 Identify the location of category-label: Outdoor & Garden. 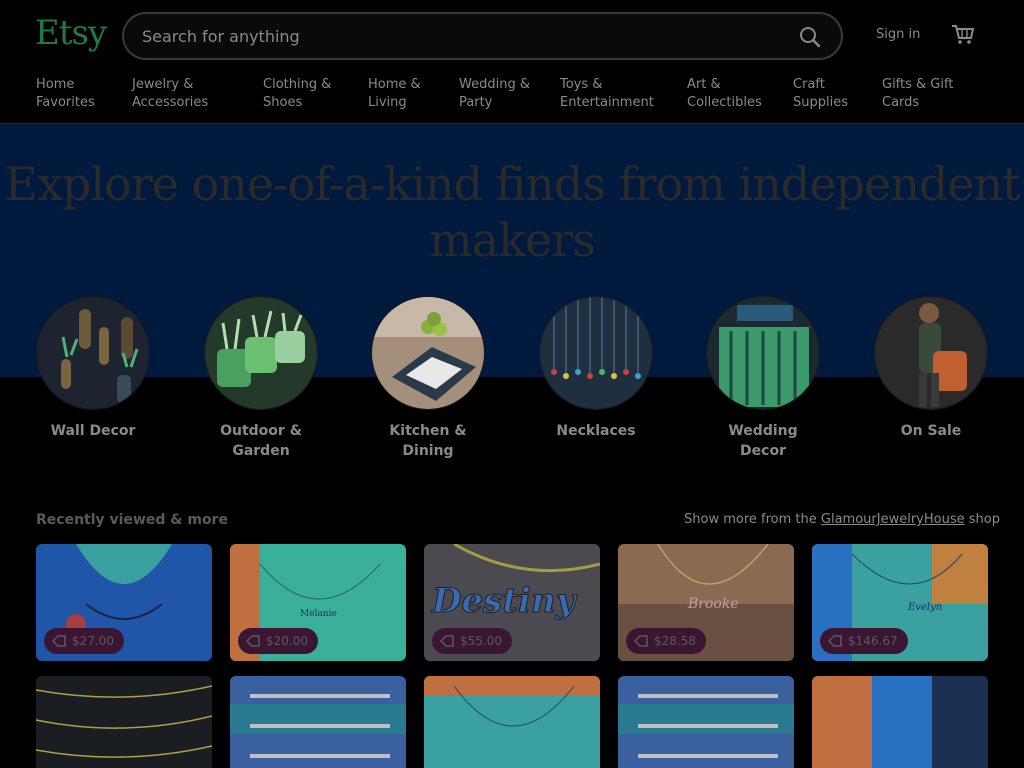
(261, 441).